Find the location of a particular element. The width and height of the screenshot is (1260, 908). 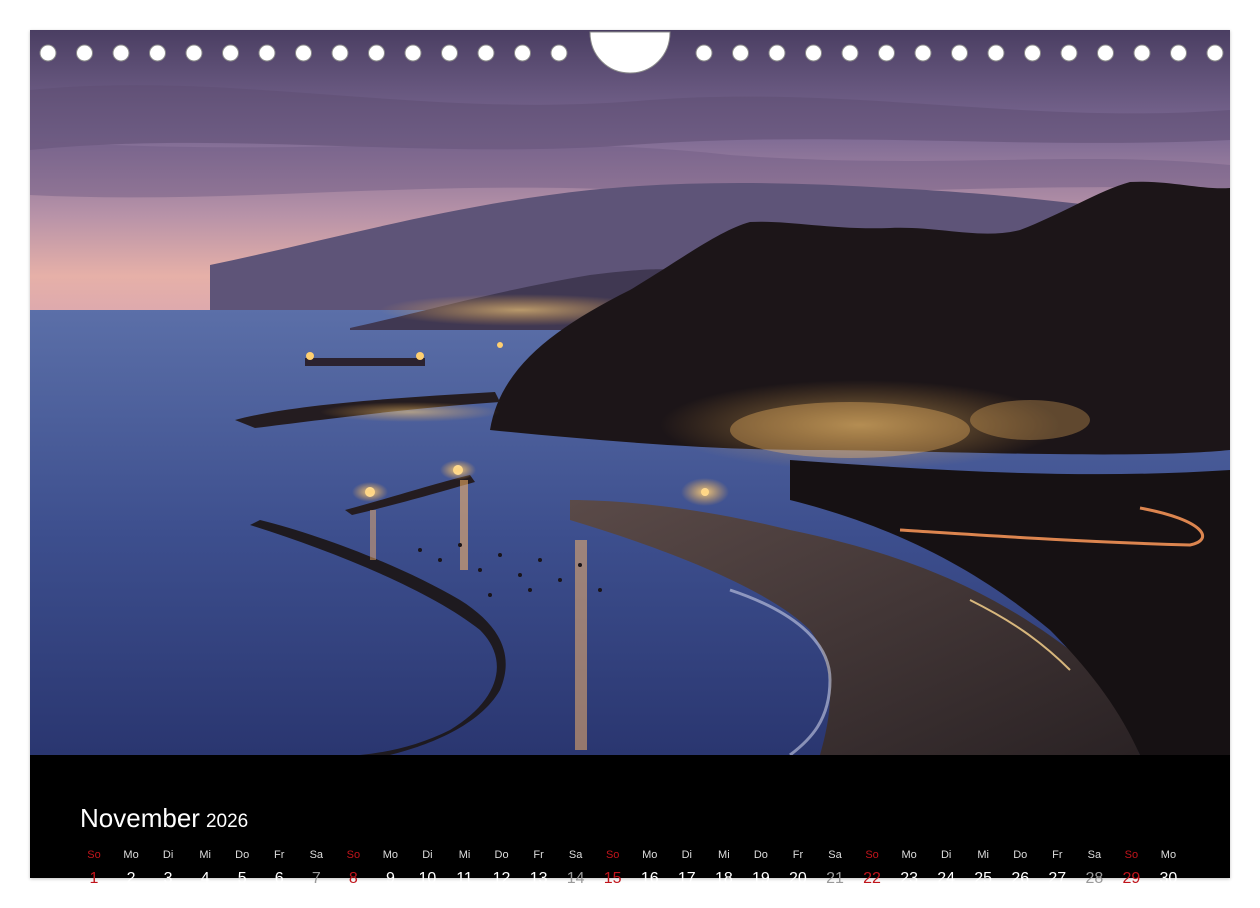

day-cell: Fr 20 is located at coordinates (798, 868).